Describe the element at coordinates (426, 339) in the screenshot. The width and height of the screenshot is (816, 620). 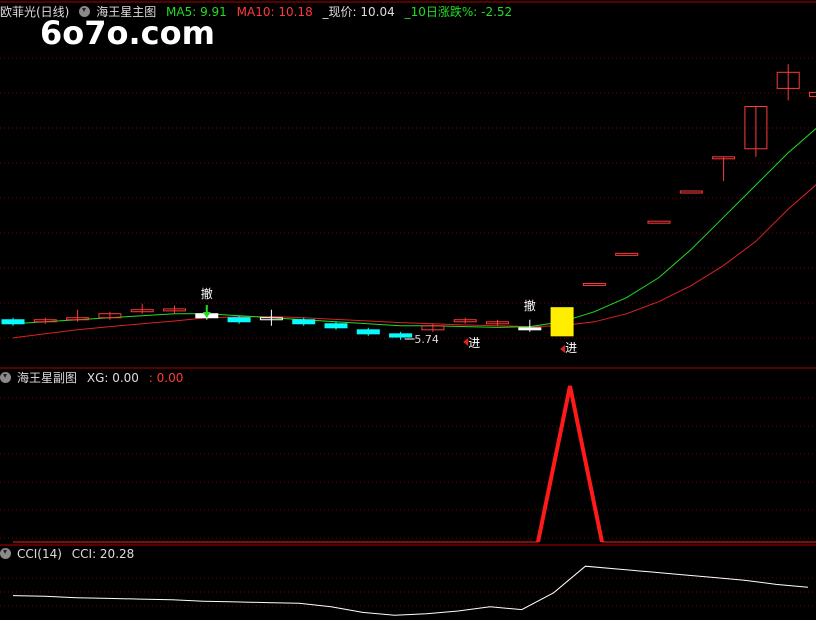
I see `low-price-label: 5.74` at that location.